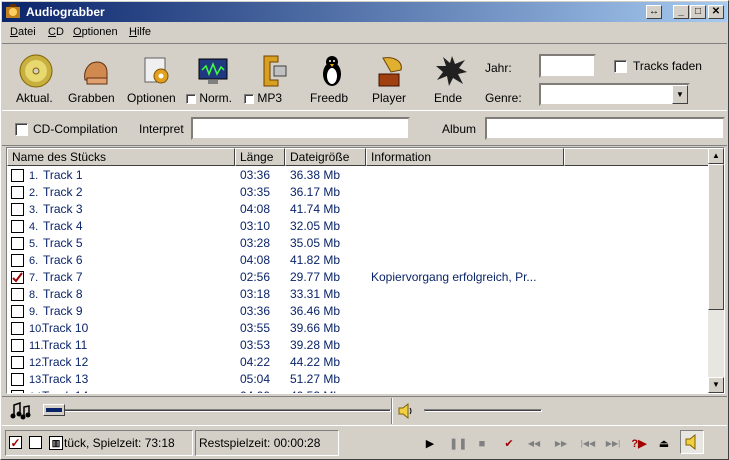 This screenshot has height=460, width=729. Describe the element at coordinates (357, 192) in the screenshot. I see `table-row: 2. Track 2 03:35 36.17 Mb` at that location.